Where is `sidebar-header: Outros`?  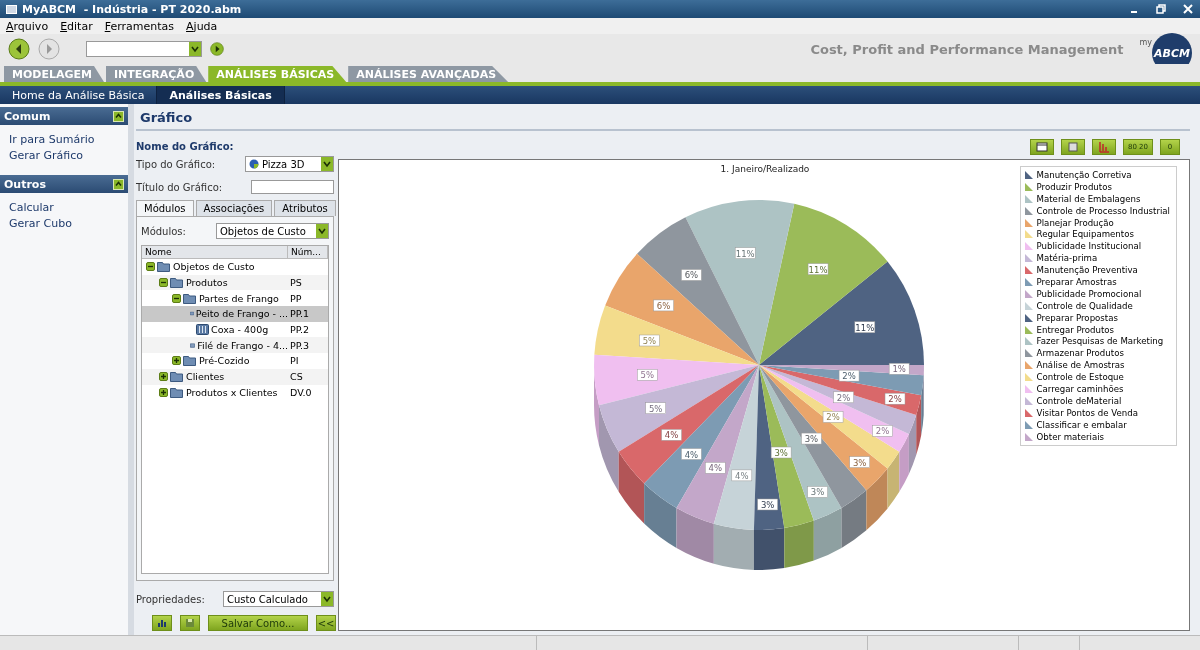
sidebar-header: Outros is located at coordinates (64, 184).